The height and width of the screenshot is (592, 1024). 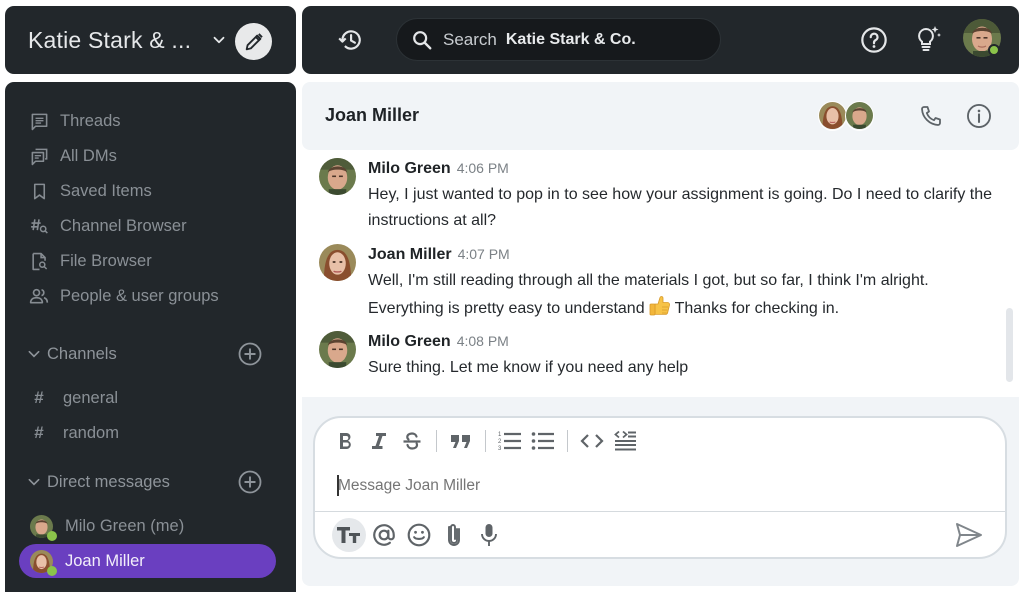 I want to click on sidebar-item-label: Saved Items, so click(x=106, y=190).